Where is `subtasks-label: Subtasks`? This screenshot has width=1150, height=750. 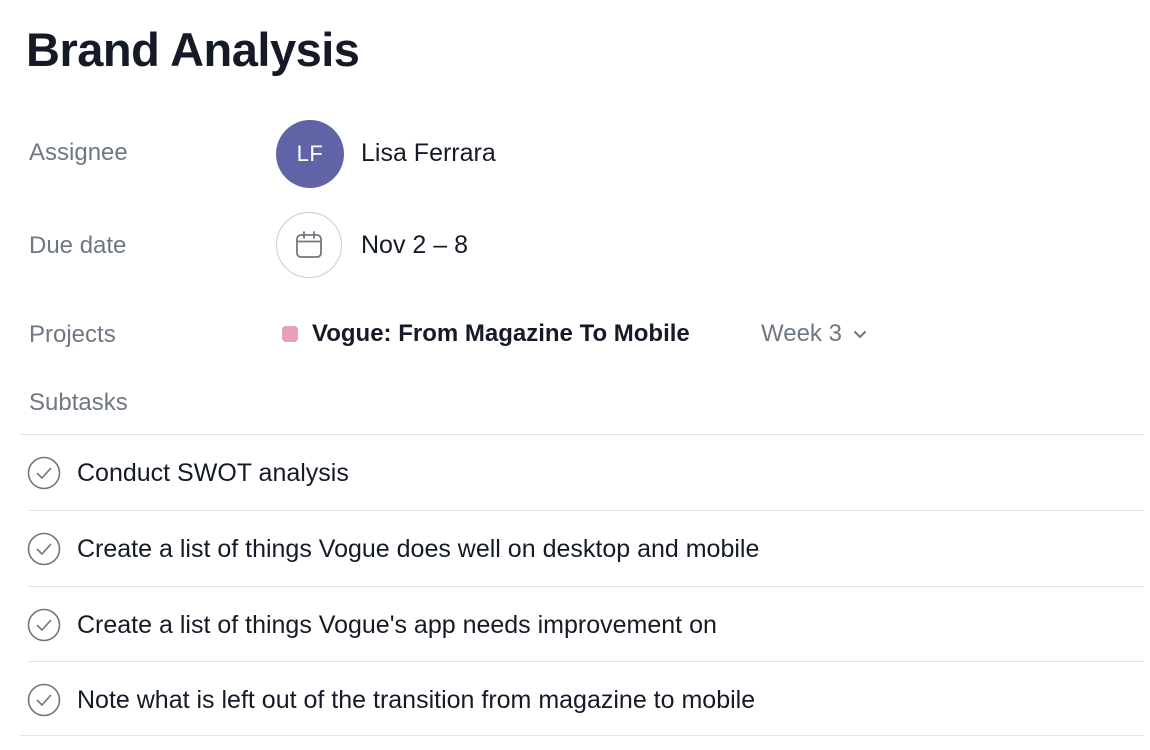 subtasks-label: Subtasks is located at coordinates (78, 402).